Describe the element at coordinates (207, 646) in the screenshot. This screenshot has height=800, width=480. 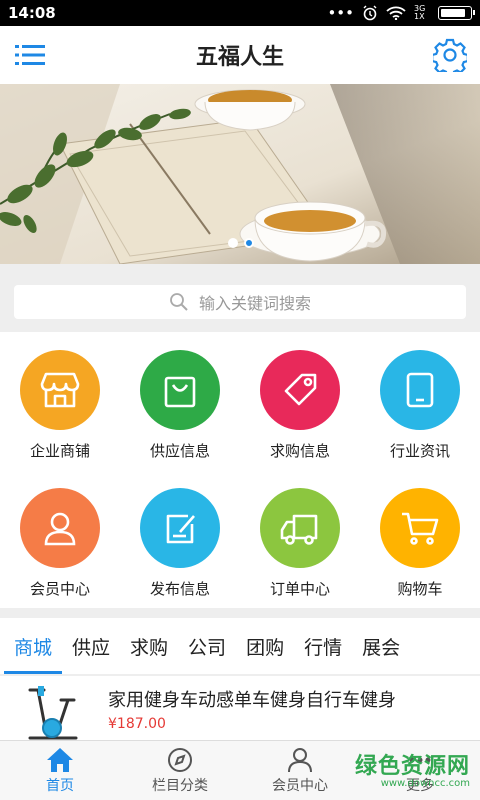
I see `tab-company: 公司` at that location.